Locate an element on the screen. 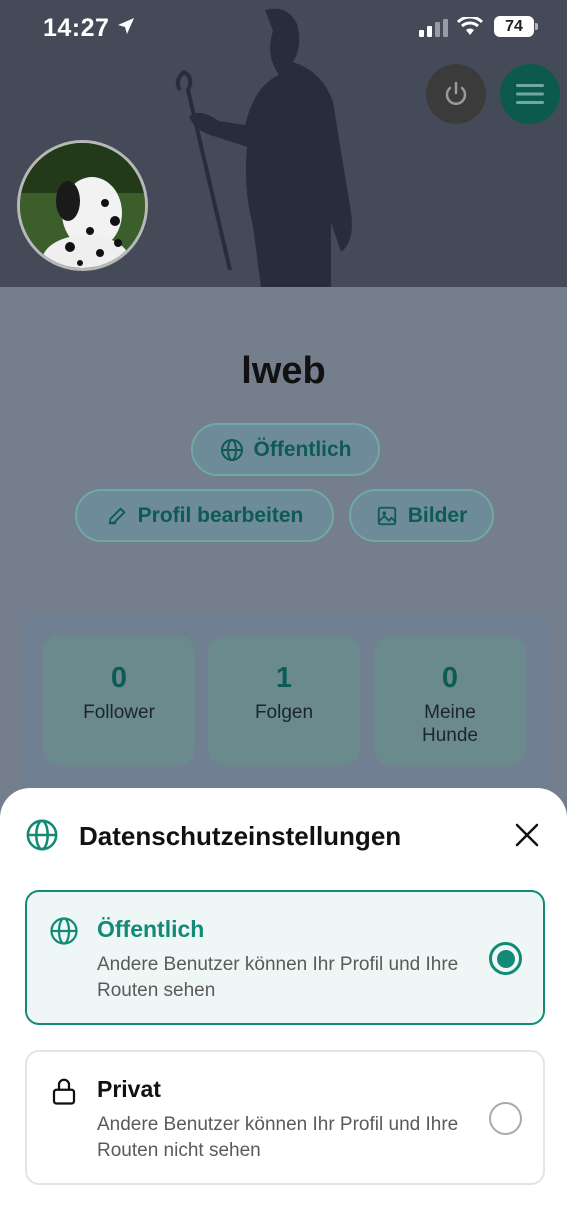 The width and height of the screenshot is (567, 1227). stat-label: Meine Hunde is located at coordinates (450, 724).